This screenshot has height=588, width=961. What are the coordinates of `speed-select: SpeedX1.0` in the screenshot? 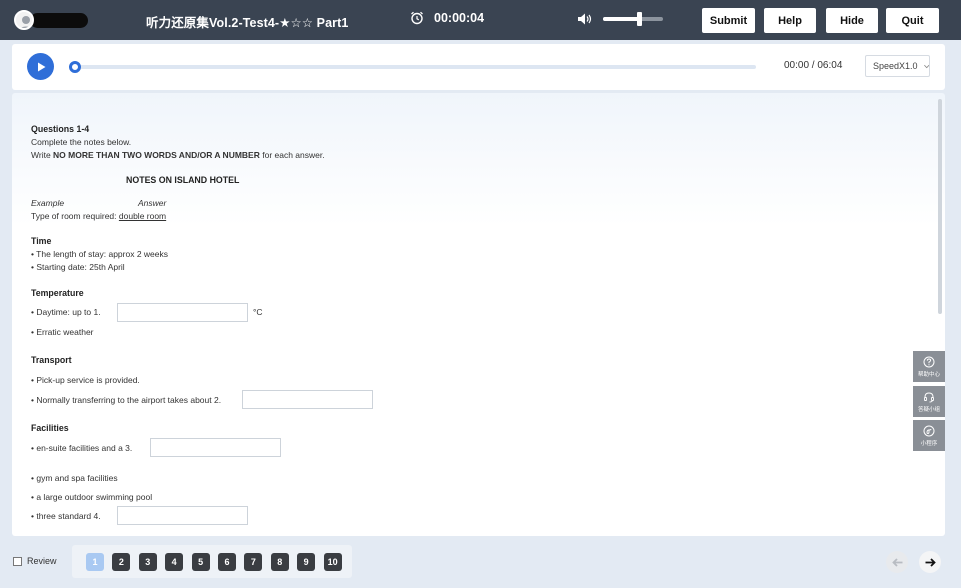 It's located at (897, 66).